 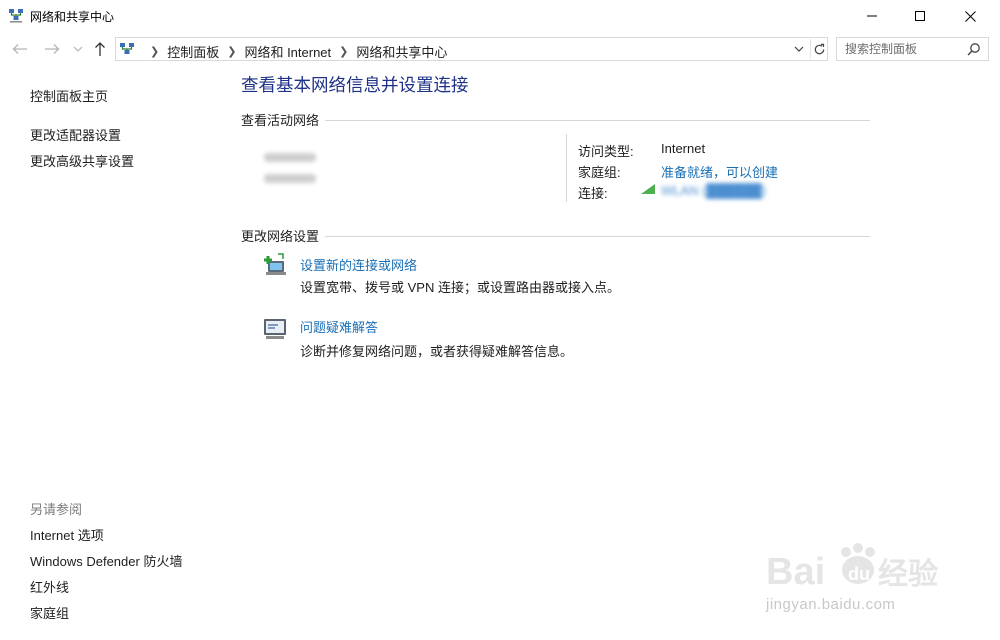 What do you see at coordinates (67, 534) in the screenshot?
I see `see-also-internet-options: Internet 选项` at bounding box center [67, 534].